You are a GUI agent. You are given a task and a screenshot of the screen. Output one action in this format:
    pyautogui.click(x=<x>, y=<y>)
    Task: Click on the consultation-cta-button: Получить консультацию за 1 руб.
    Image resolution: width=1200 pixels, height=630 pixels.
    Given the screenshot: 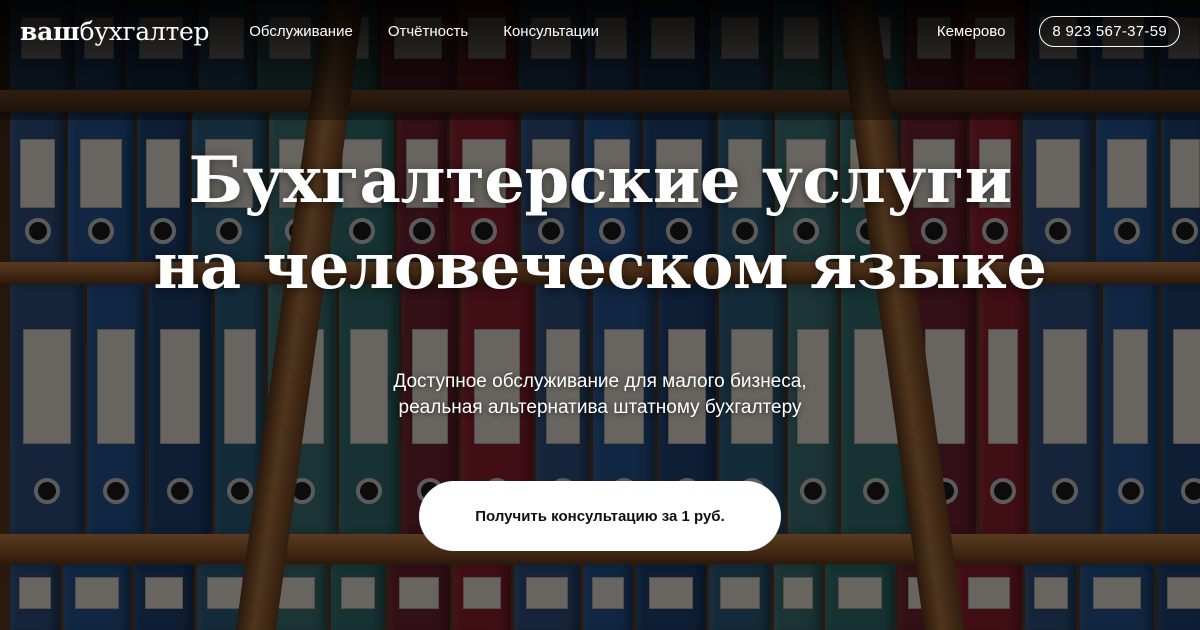 What is the action you would take?
    pyautogui.click(x=600, y=516)
    